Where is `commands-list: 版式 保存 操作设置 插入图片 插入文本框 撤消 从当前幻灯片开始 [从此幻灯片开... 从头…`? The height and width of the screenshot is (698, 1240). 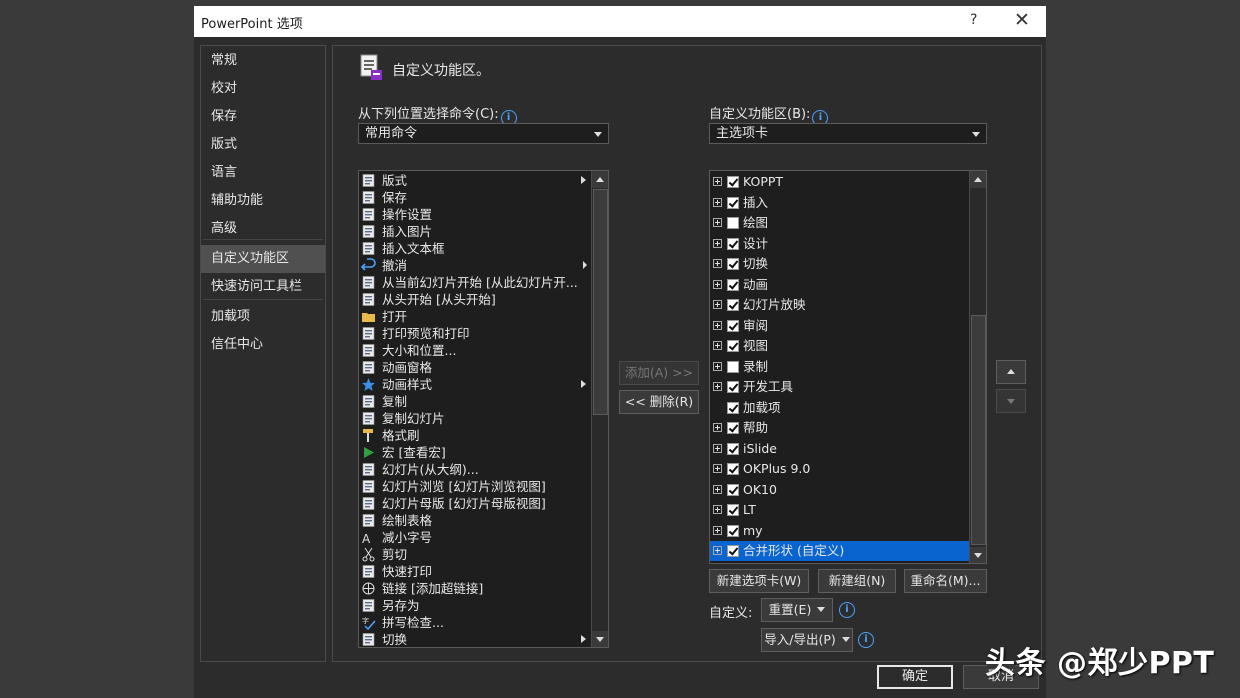 commands-list: 版式 保存 操作设置 插入图片 插入文本框 撤消 从当前幻灯片开始 [从此幻灯片开... 从头… is located at coordinates (483, 409).